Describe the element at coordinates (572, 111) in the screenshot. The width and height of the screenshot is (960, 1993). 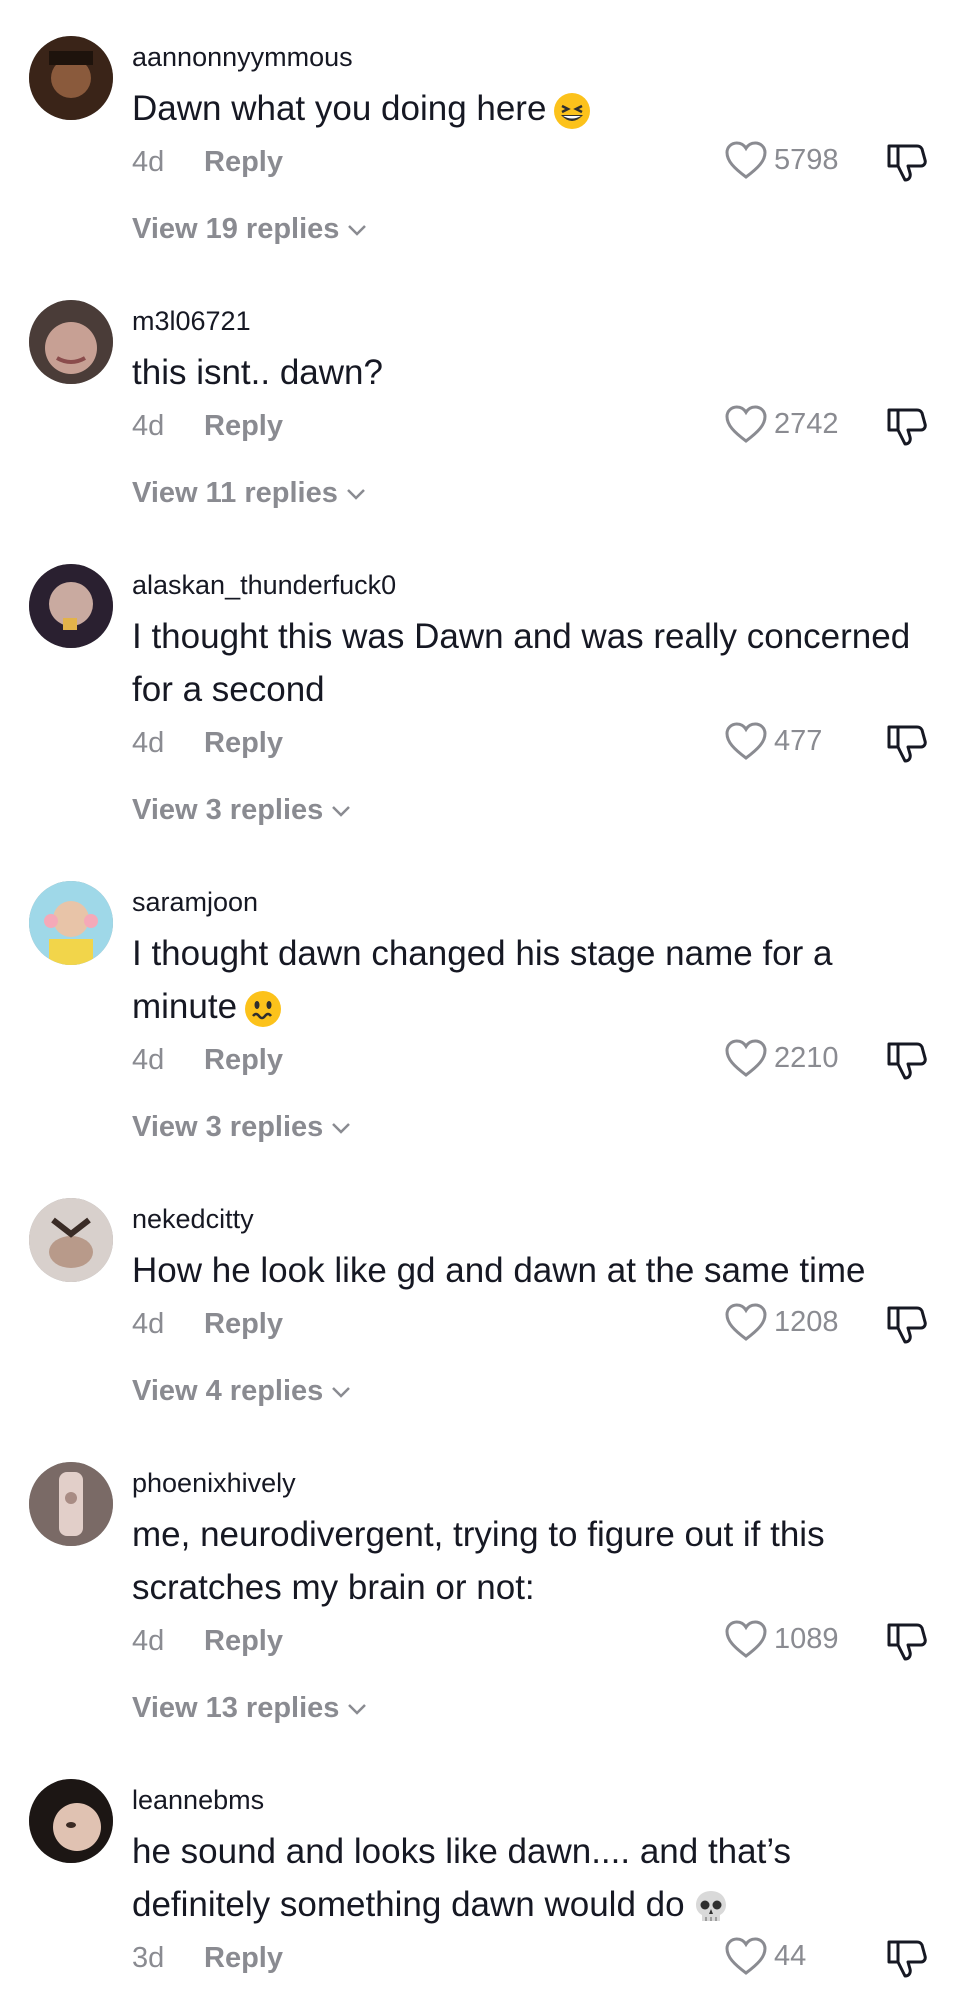
I see `grinning-squint-emoji` at that location.